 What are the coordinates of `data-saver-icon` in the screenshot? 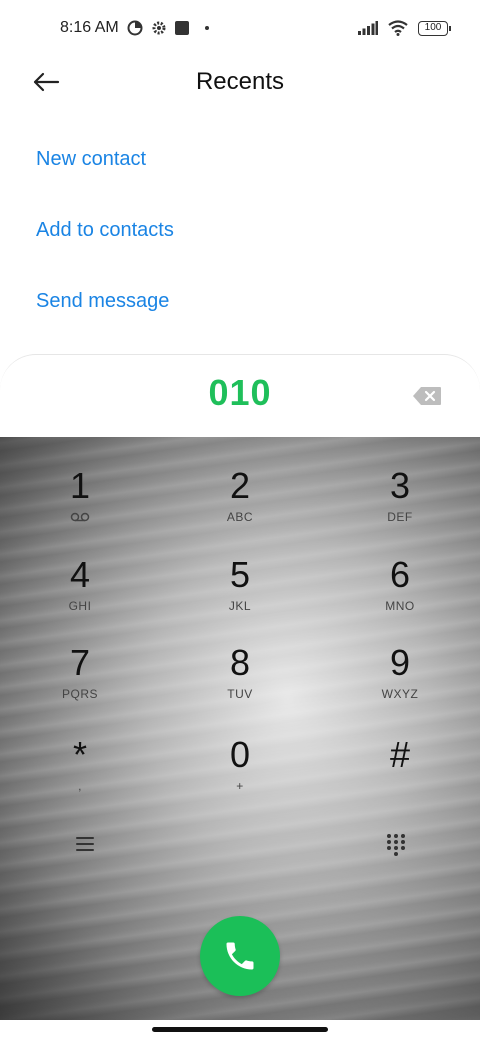 It's located at (135, 28).